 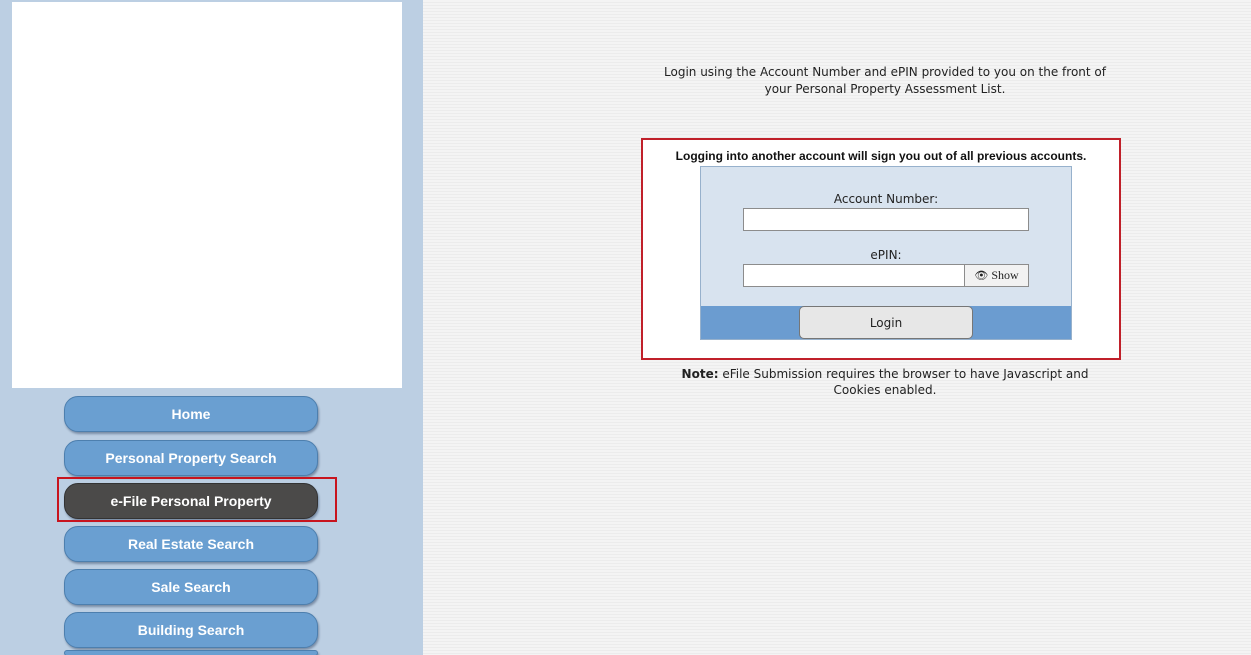 I want to click on login-form: Account Number: ePIN: 👁 Show Login, so click(x=886, y=253).